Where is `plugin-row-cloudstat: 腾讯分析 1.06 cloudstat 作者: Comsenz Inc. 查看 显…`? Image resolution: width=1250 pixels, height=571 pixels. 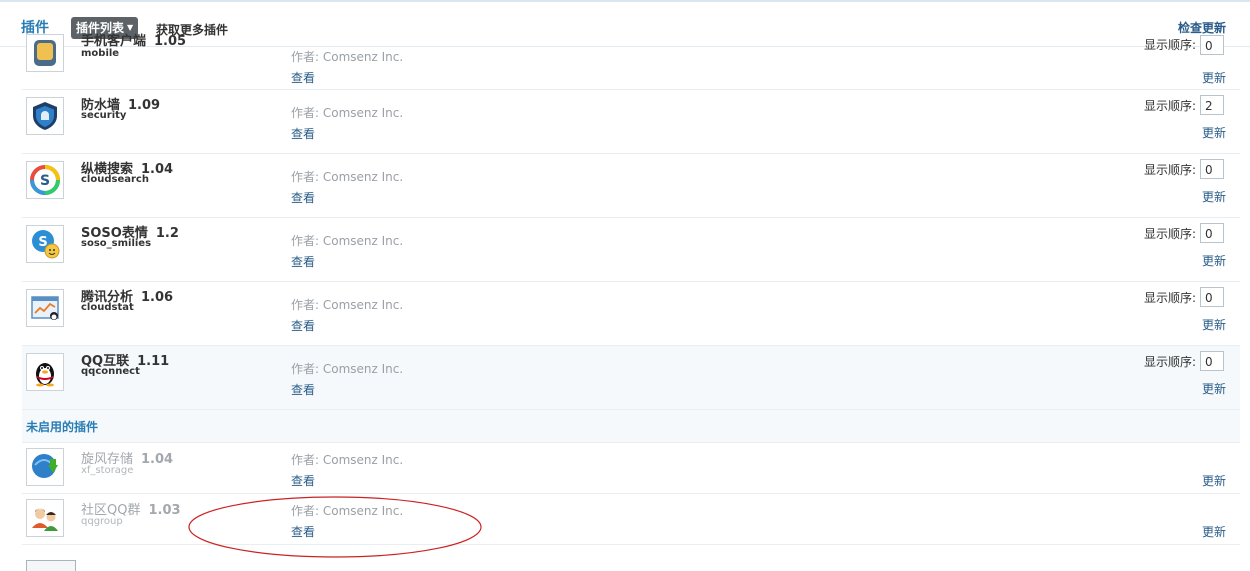 plugin-row-cloudstat: 腾讯分析 1.06 cloudstat 作者: Comsenz Inc. 查看 显… is located at coordinates (631, 314).